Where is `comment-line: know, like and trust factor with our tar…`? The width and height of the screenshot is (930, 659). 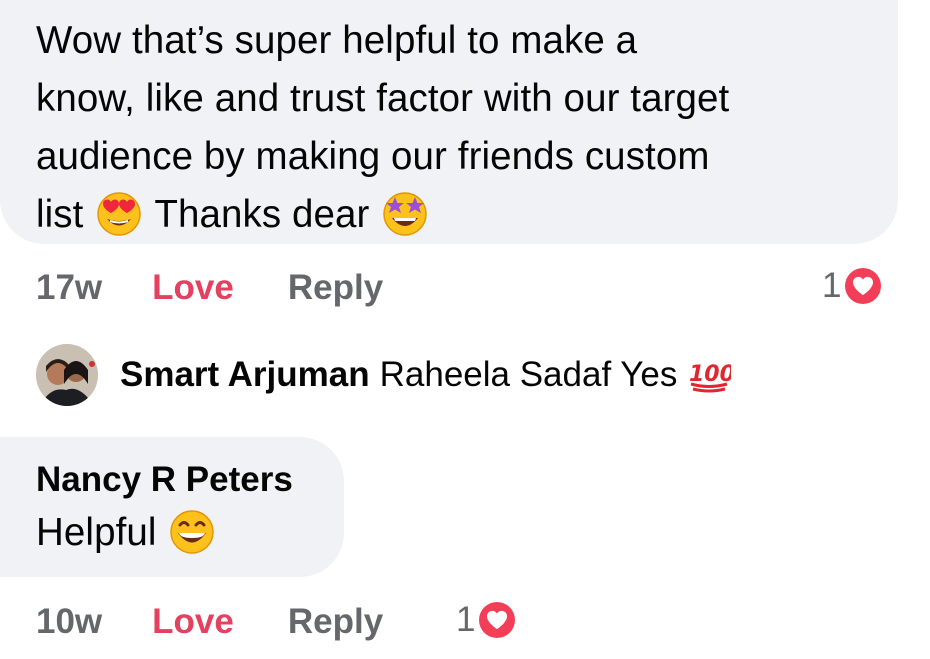
comment-line: know, like and trust factor with our tar… is located at coordinates (383, 98).